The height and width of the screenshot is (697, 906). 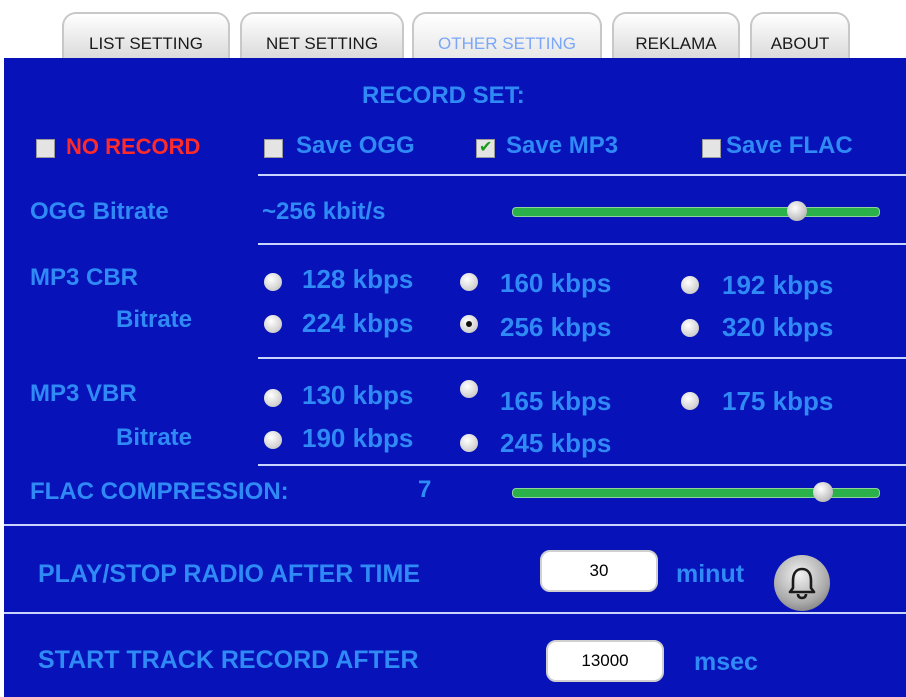 I want to click on no-record-checkbox, so click(x=45, y=148).